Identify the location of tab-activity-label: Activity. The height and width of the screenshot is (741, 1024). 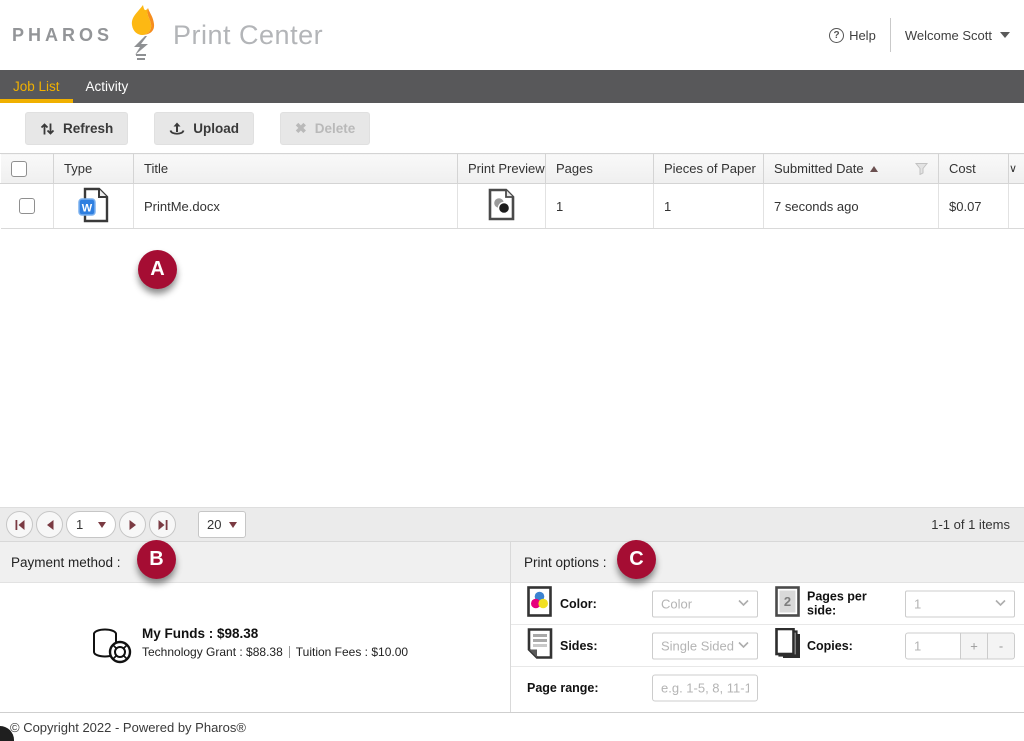
(107, 86).